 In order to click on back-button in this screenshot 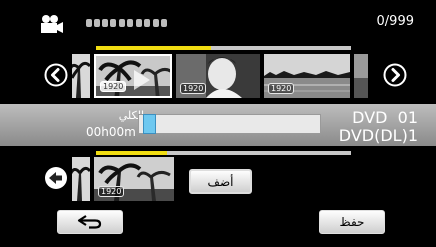, I will do `click(90, 222)`.